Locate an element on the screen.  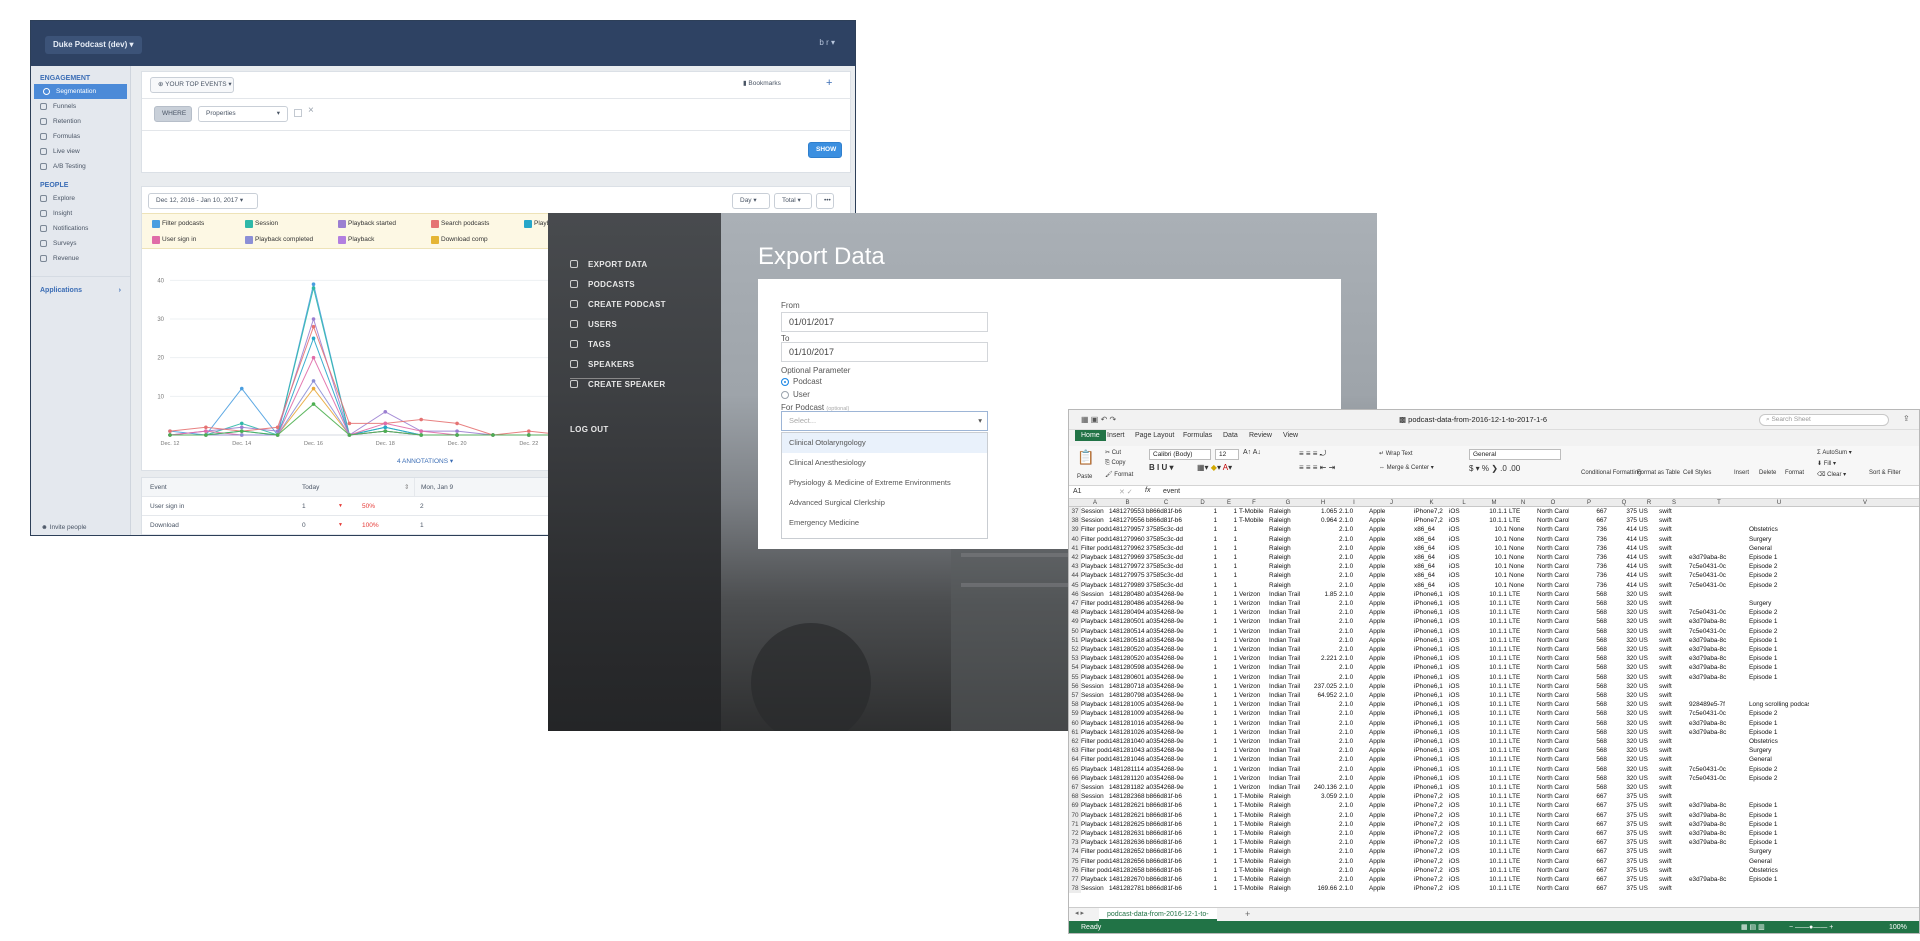
cell: Session is located at coordinates (1095, 796).